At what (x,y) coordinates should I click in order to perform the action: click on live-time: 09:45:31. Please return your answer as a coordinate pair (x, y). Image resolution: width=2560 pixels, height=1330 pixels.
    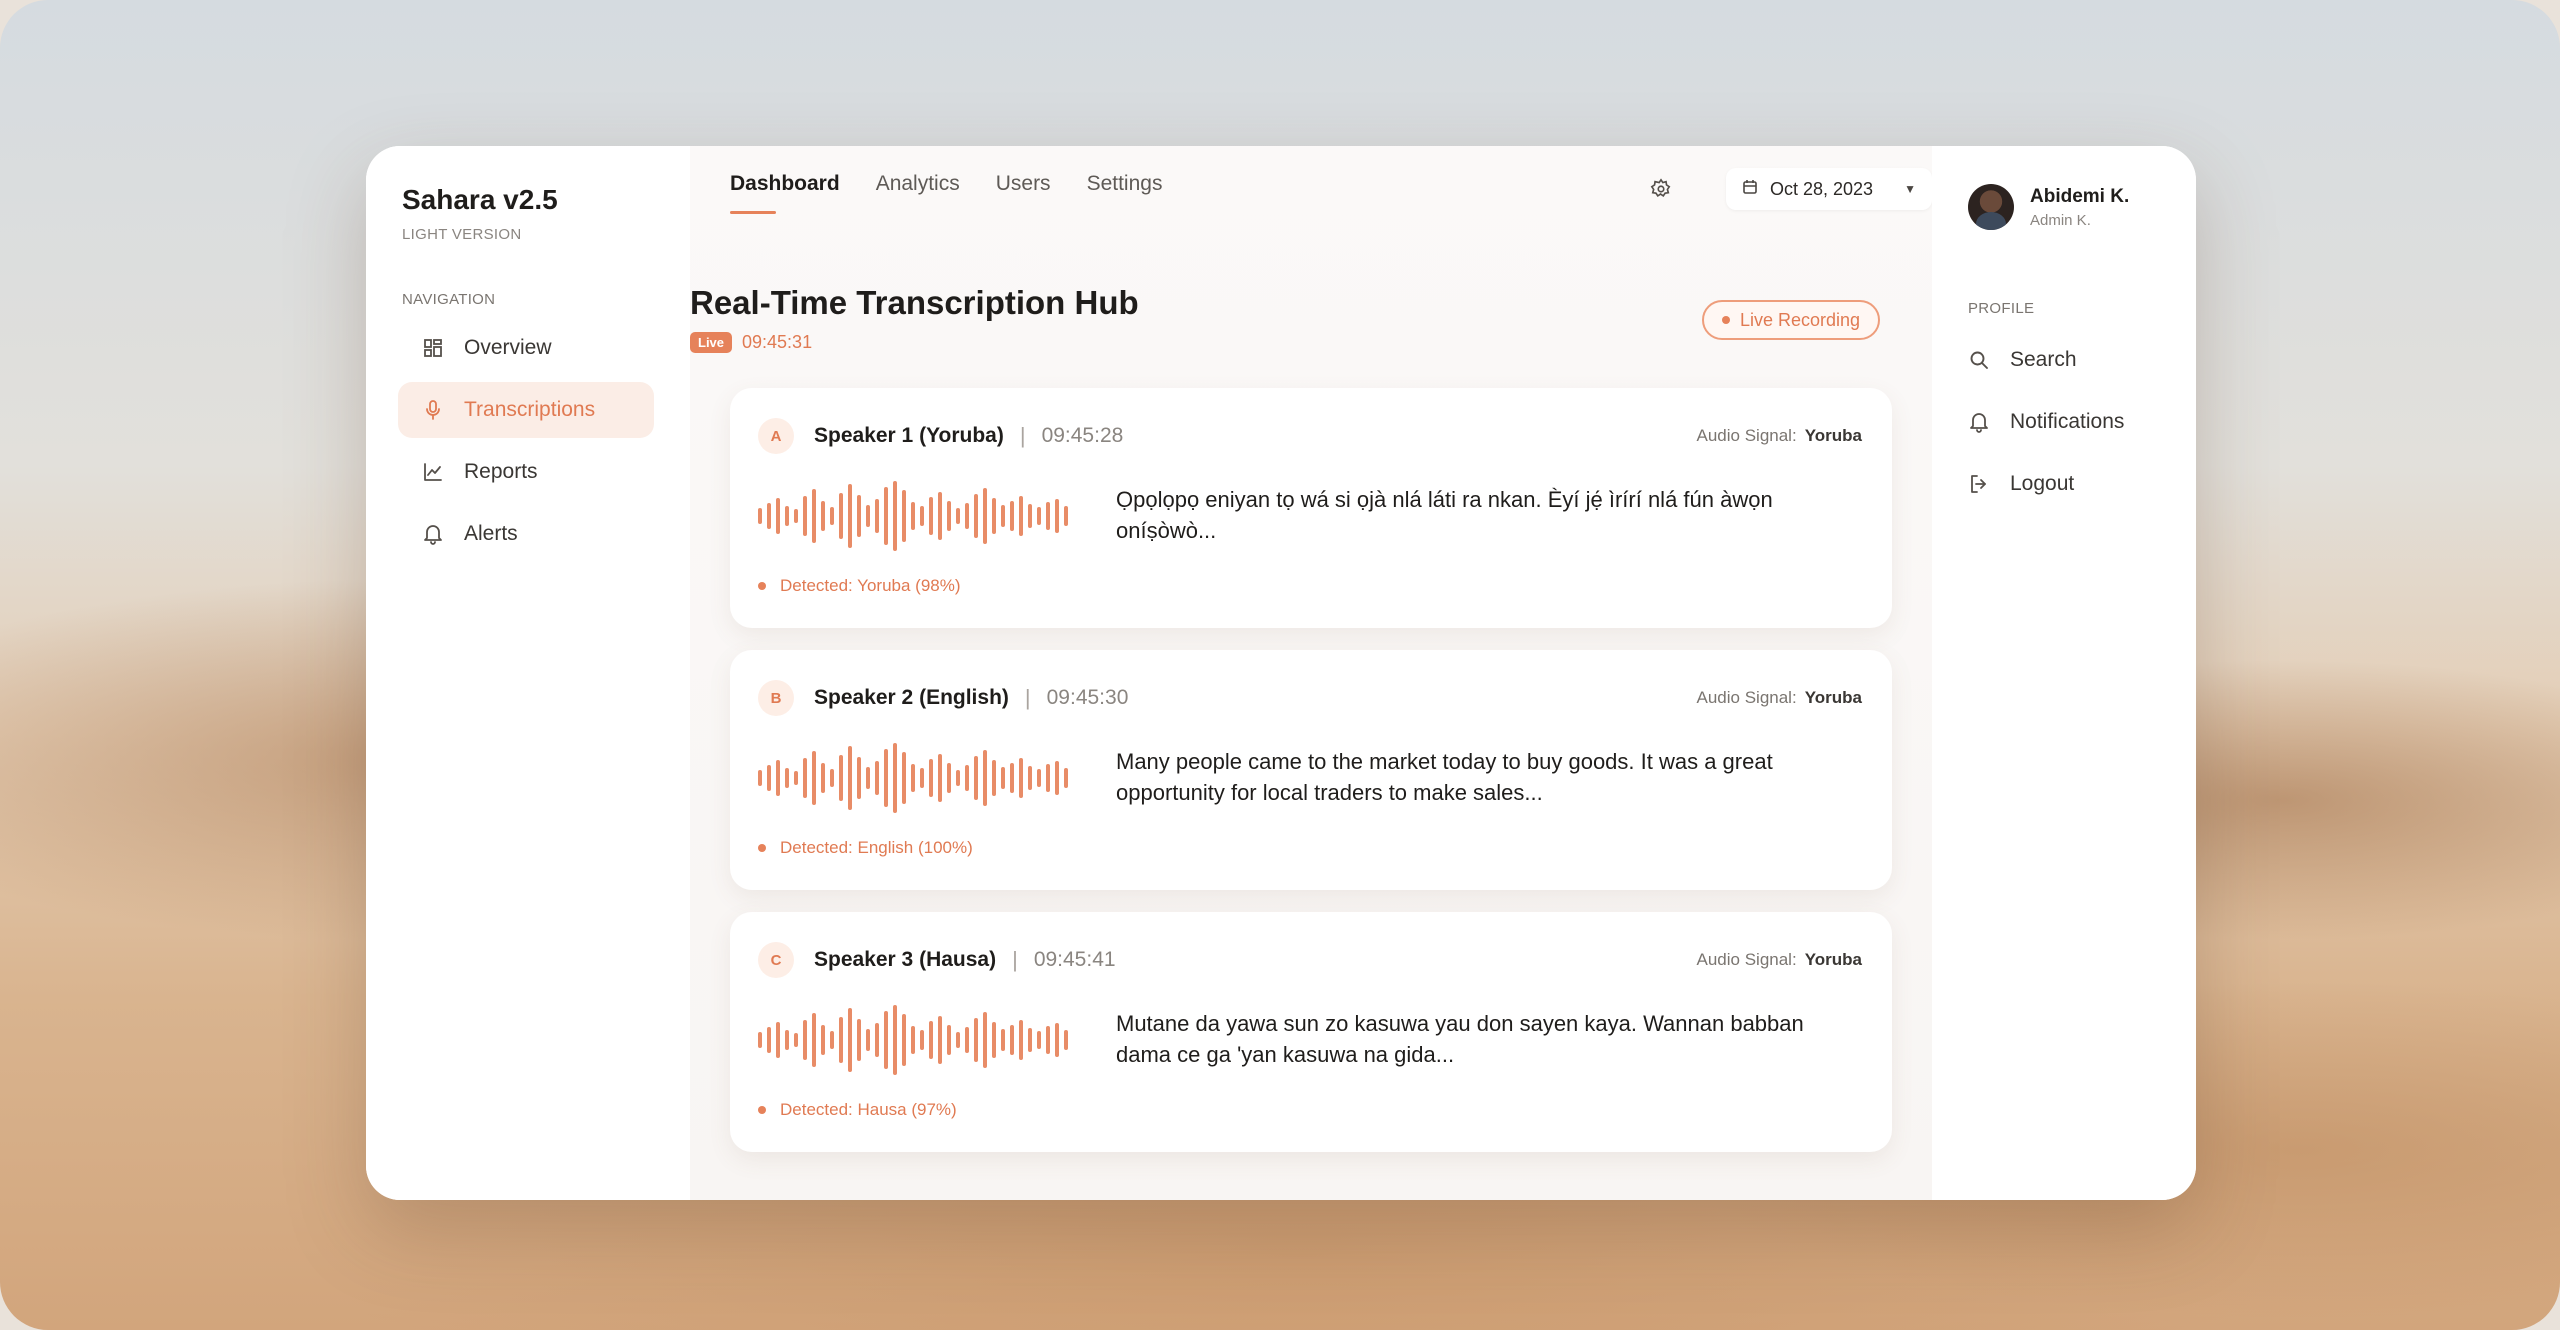
    Looking at the image, I should click on (777, 342).